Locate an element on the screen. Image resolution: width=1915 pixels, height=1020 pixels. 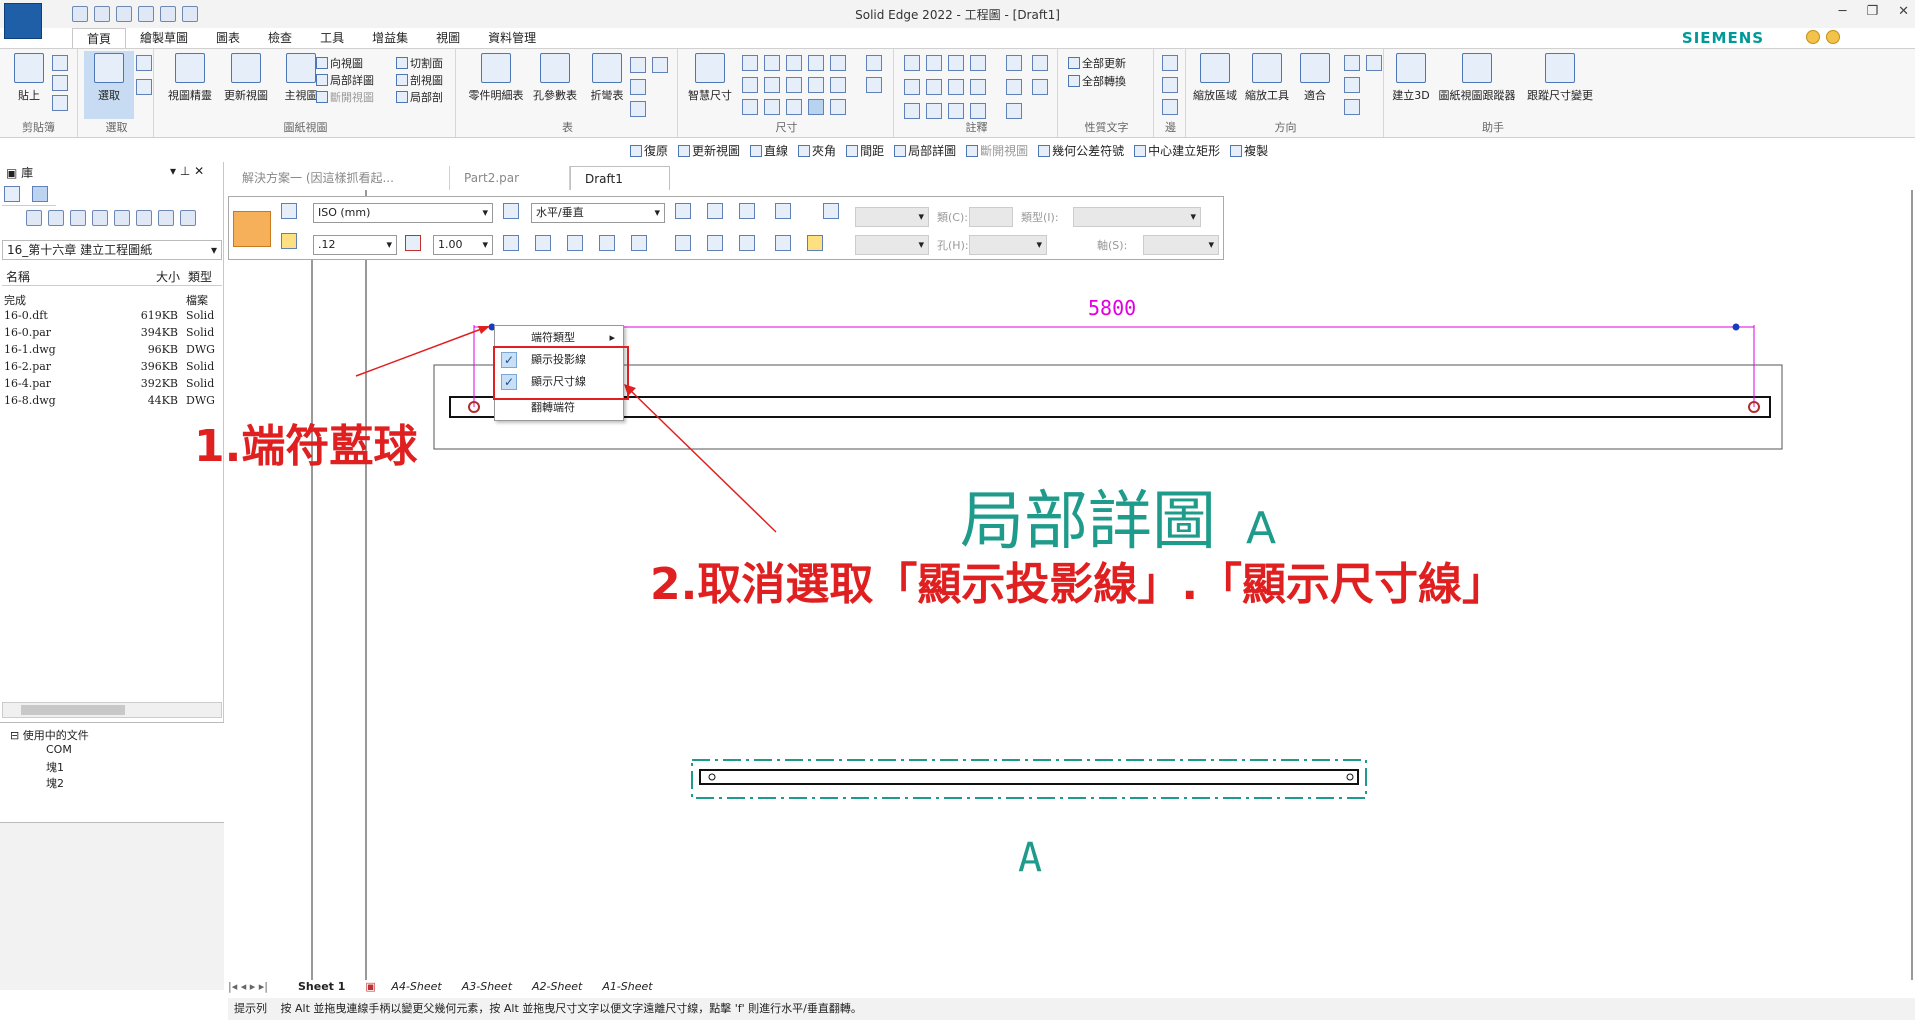
view-wizard-button: 視圖精靈 is located at coordinates (190, 77).